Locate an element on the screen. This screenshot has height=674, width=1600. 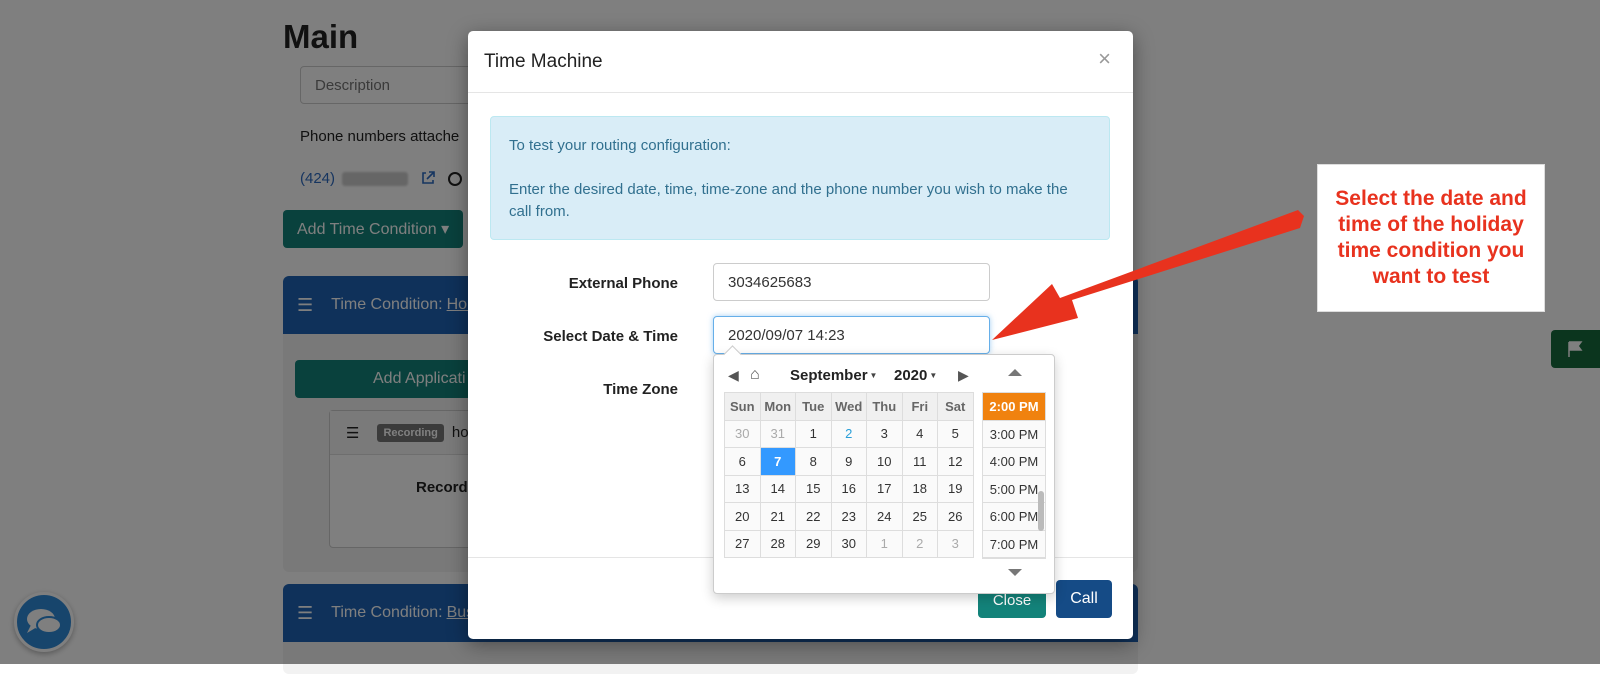
calendar-day: 18 is located at coordinates (919, 488).